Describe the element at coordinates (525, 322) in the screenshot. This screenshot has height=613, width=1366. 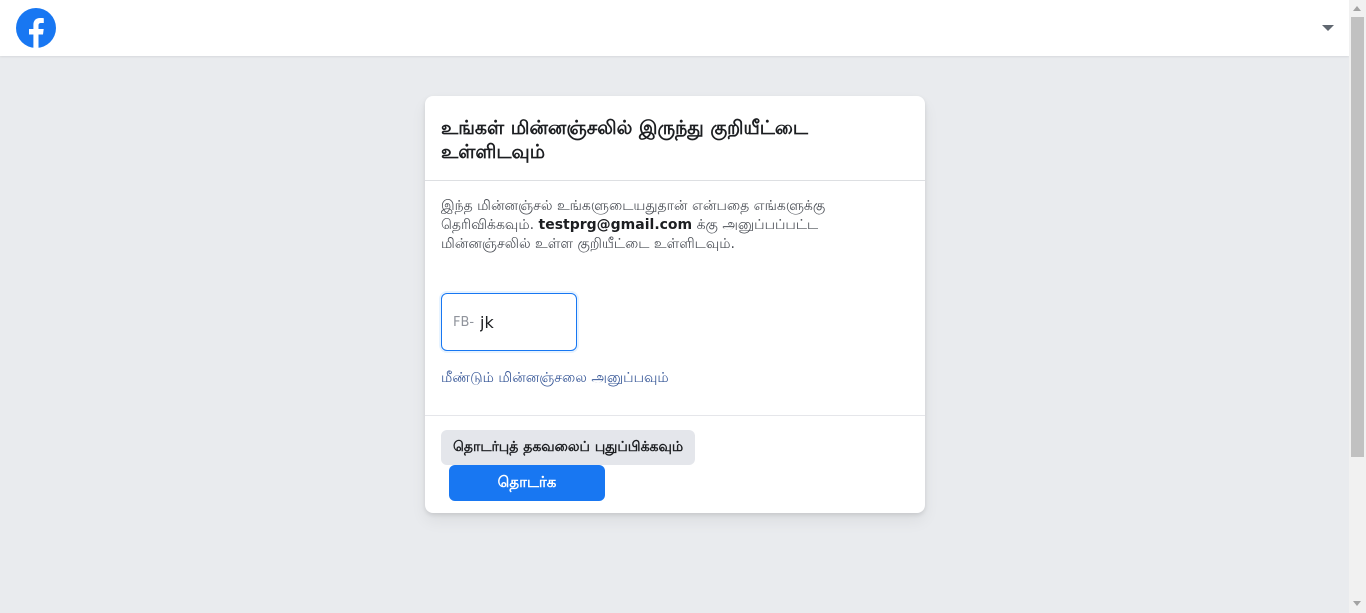
I see `confirmation-code-input` at that location.